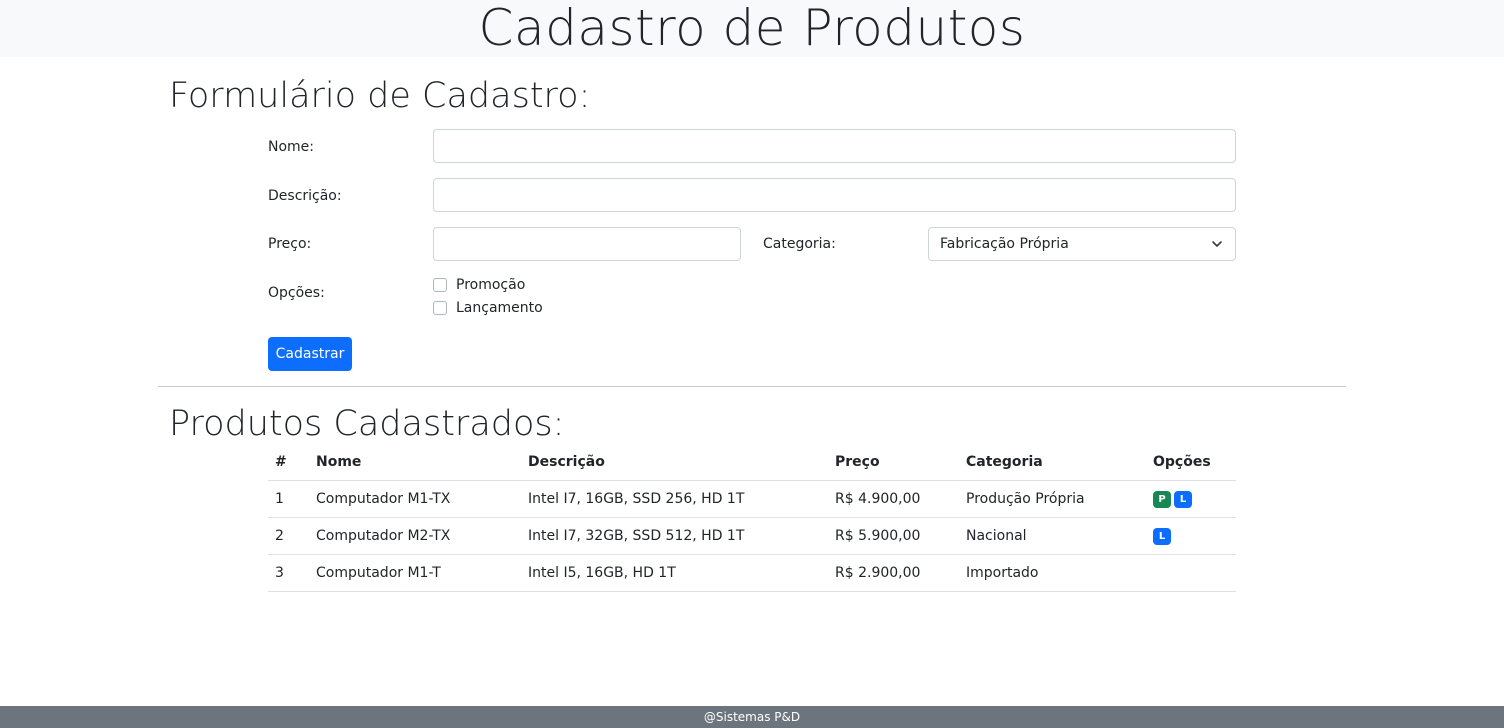 The image size is (1504, 728). What do you see at coordinates (415, 462) in the screenshot?
I see `column-header: Nome` at bounding box center [415, 462].